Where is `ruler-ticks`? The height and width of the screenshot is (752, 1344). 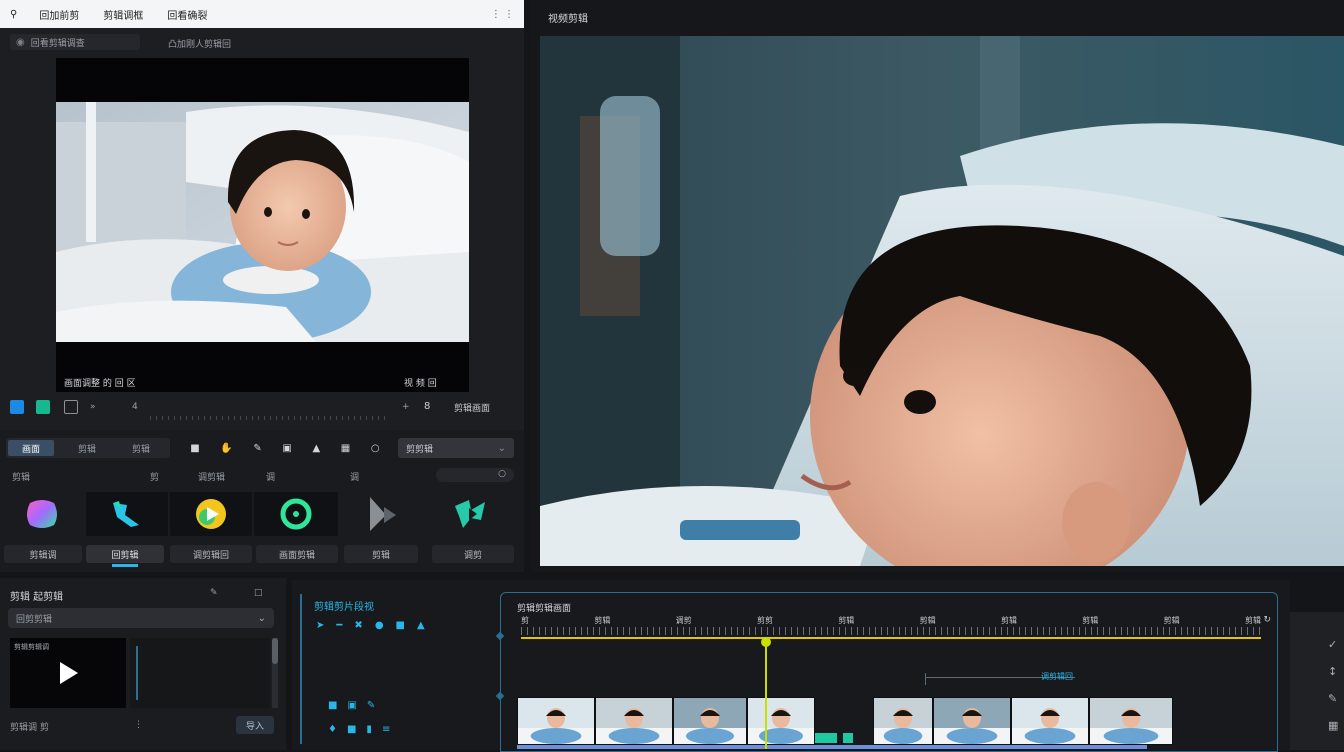
ruler-ticks is located at coordinates (891, 631).